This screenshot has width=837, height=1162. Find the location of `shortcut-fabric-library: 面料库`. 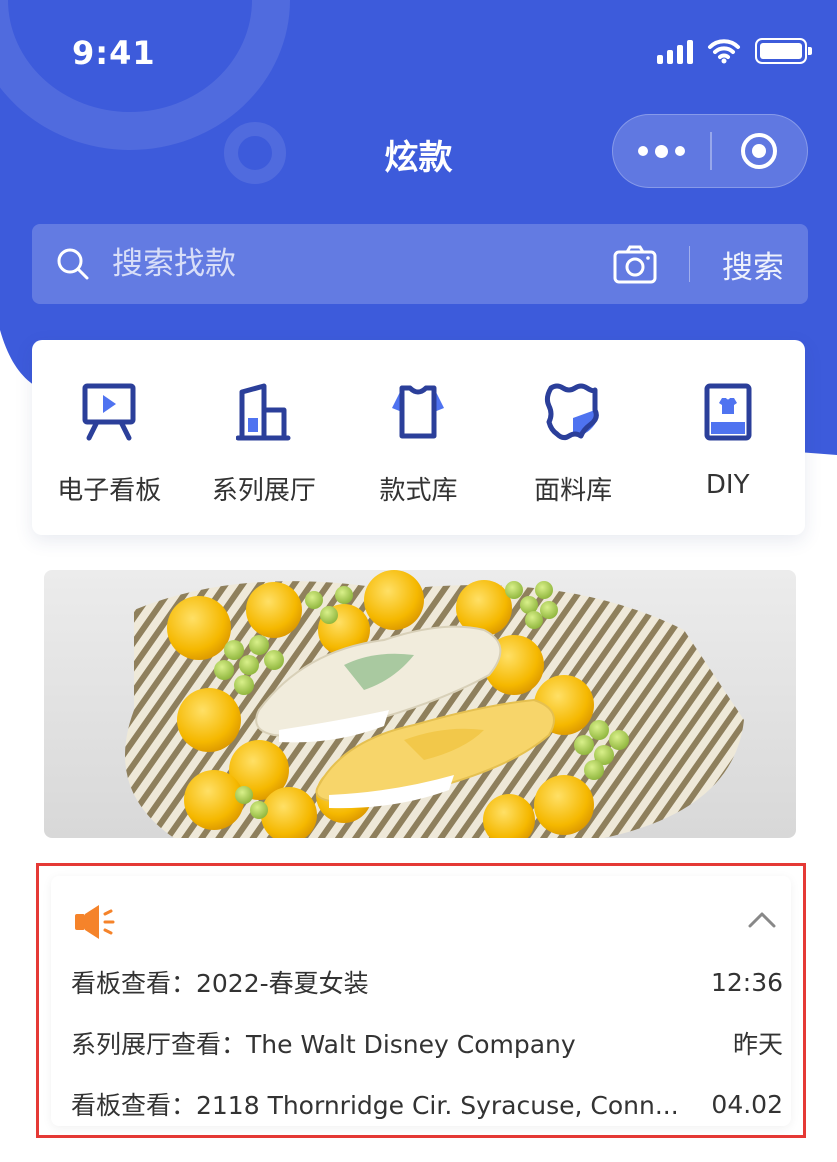

shortcut-fabric-library: 面料库 is located at coordinates (573, 443).